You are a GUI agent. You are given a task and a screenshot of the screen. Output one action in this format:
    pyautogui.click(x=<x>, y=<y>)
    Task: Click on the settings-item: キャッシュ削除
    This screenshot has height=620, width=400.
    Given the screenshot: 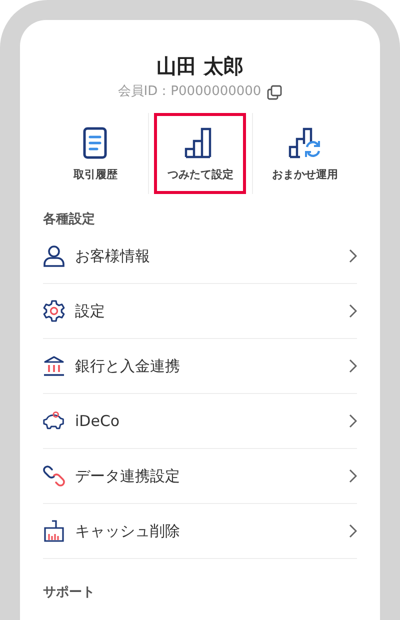 What is the action you would take?
    pyautogui.click(x=200, y=531)
    